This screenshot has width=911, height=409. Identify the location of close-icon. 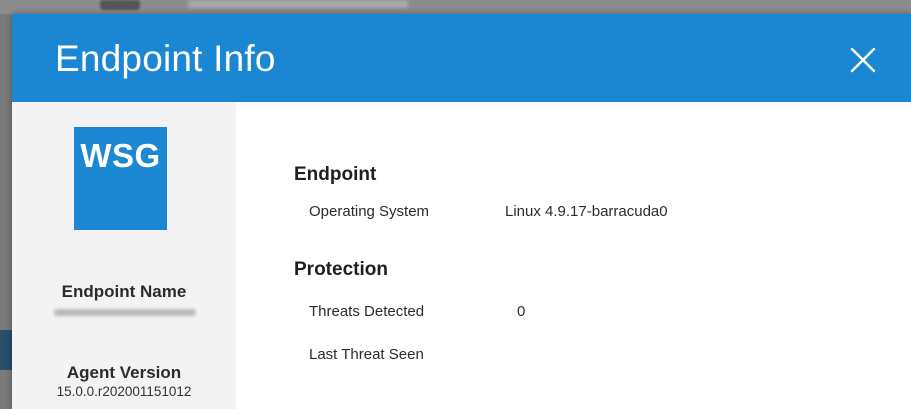
(863, 60).